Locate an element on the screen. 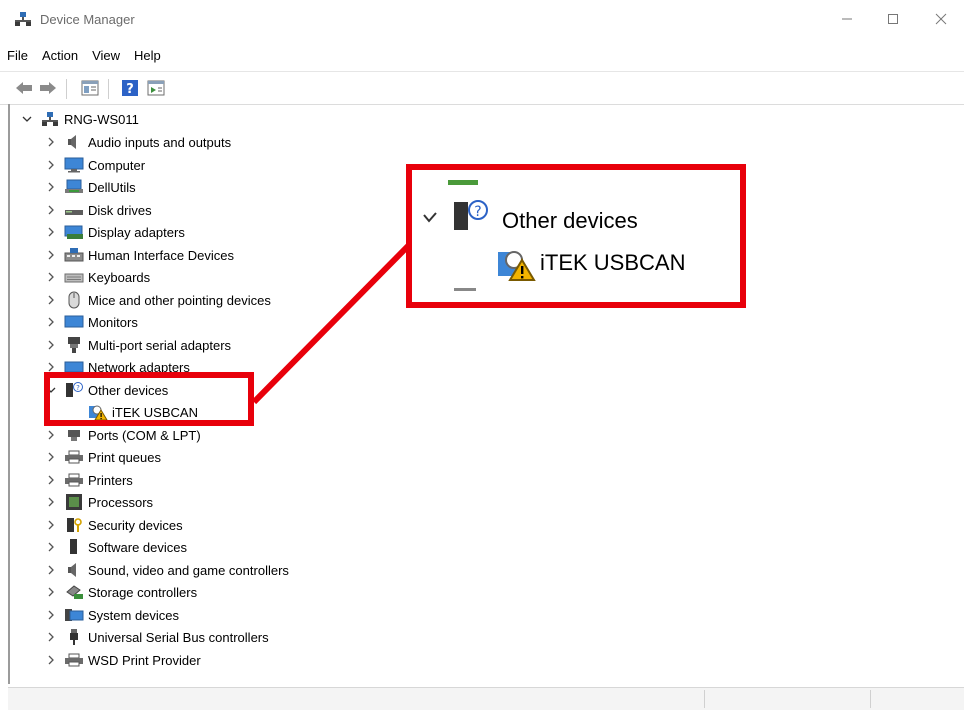 Image resolution: width=964 pixels, height=710 pixels. unknown-device-icon: ? is located at coordinates (471, 215).